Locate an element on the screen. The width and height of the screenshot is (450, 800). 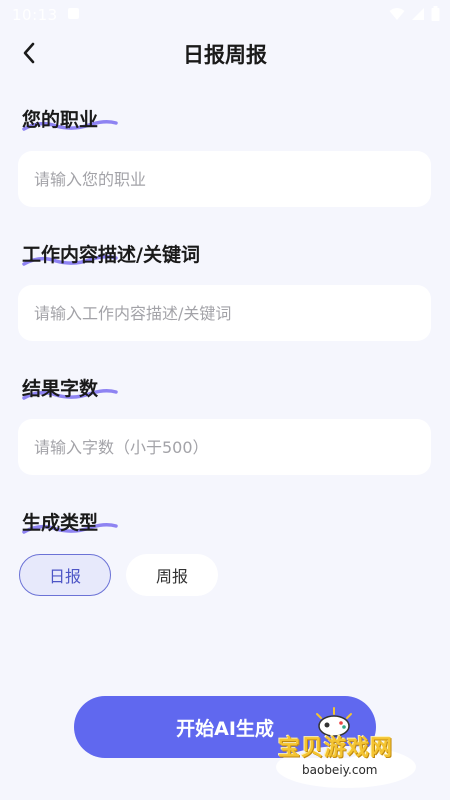
watermark-text: 宝贝游戏网 is located at coordinates (336, 748).